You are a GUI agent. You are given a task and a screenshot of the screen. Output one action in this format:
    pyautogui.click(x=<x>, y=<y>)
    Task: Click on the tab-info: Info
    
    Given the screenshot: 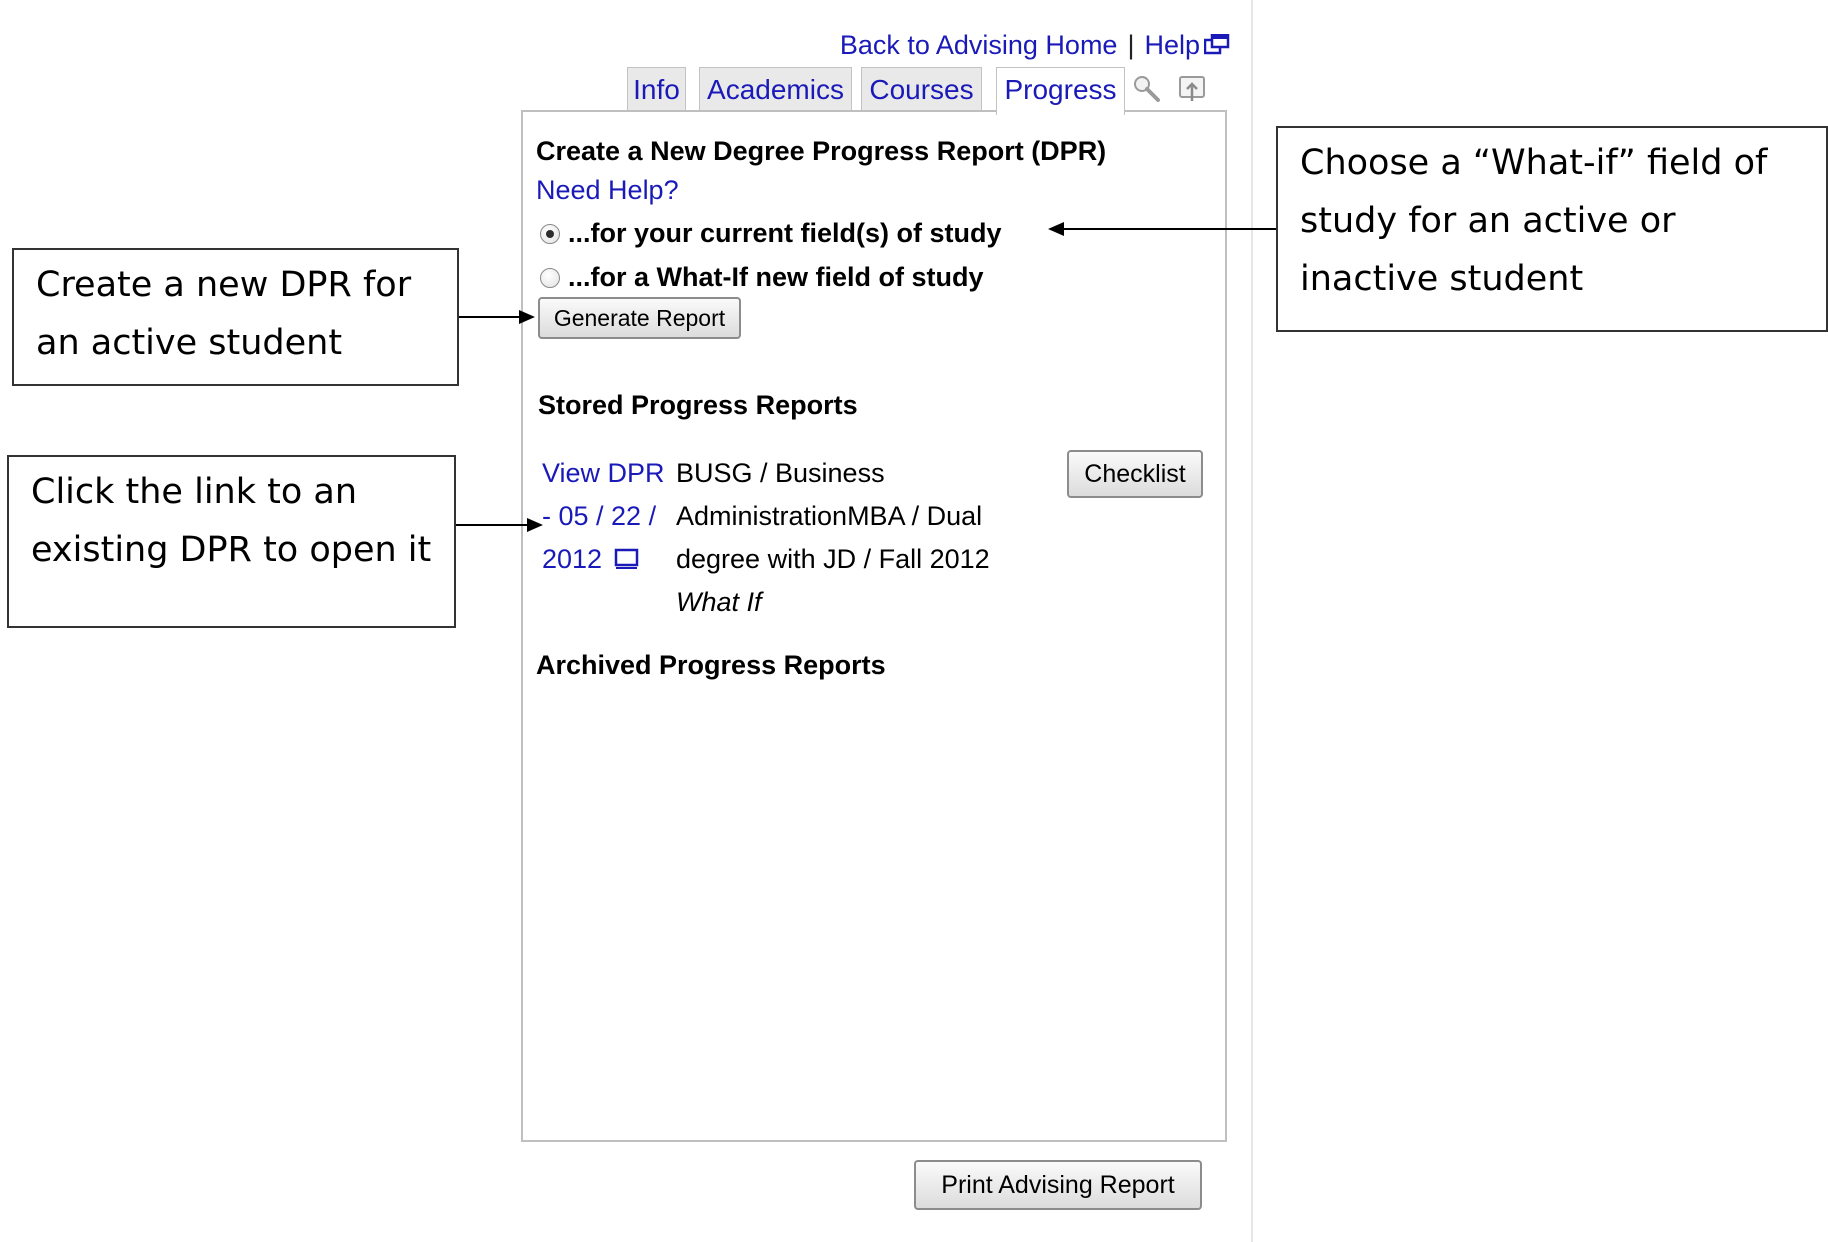 What is the action you would take?
    pyautogui.click(x=656, y=89)
    